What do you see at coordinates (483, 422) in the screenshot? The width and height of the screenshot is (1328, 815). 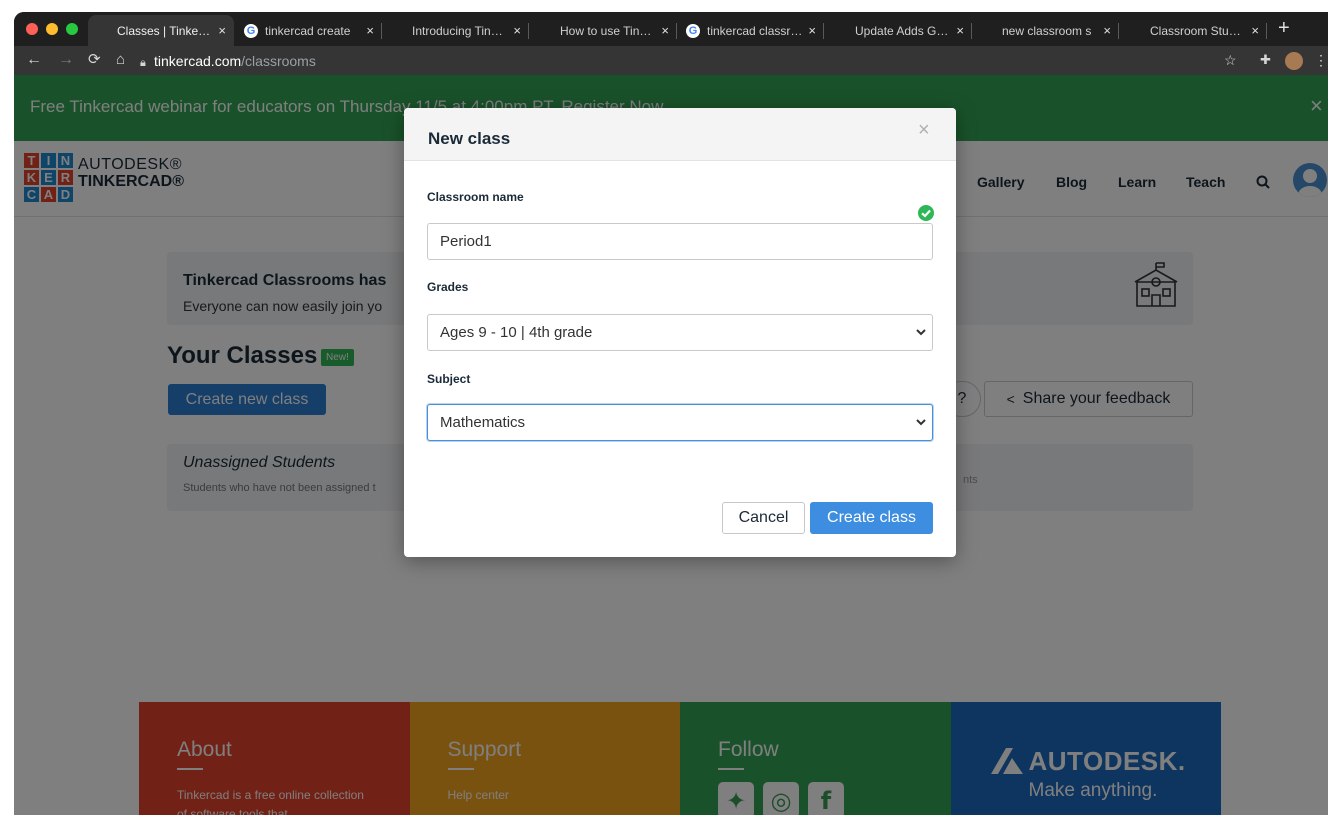 I see `subject-value: Mathematics` at bounding box center [483, 422].